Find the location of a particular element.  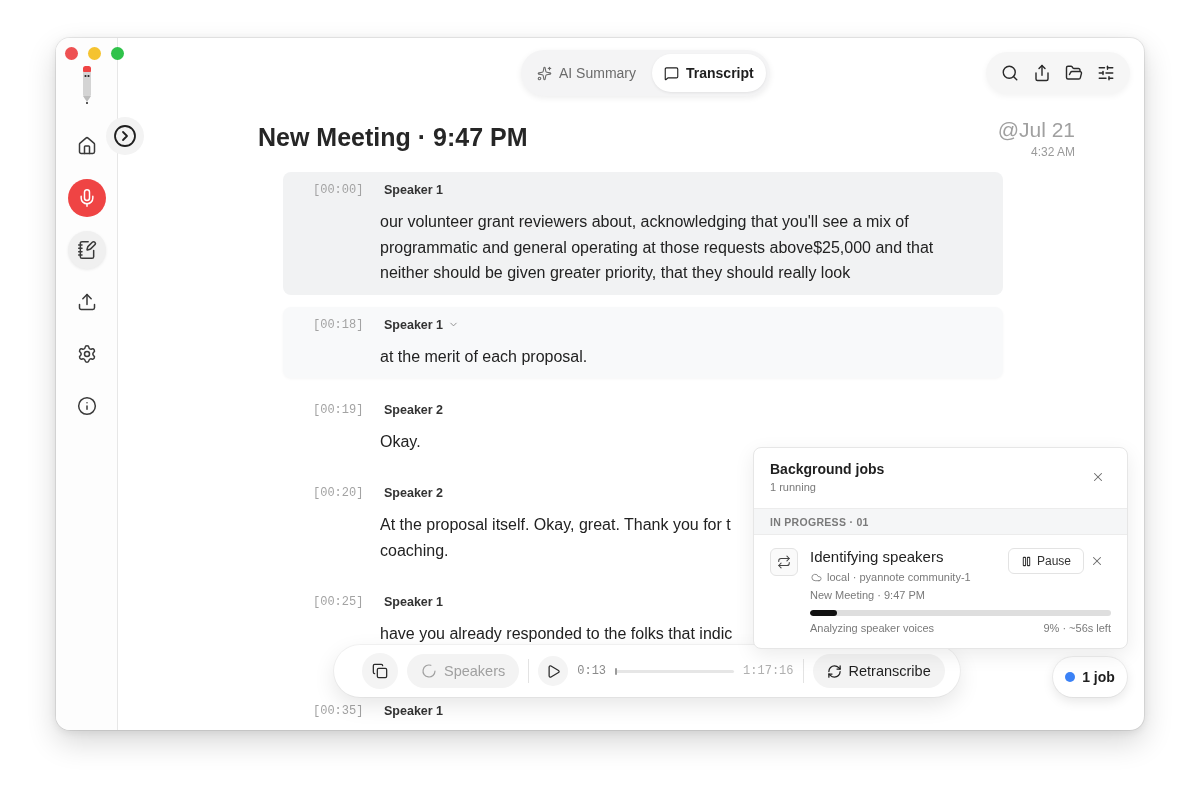

sparkle-icon is located at coordinates (544, 73).